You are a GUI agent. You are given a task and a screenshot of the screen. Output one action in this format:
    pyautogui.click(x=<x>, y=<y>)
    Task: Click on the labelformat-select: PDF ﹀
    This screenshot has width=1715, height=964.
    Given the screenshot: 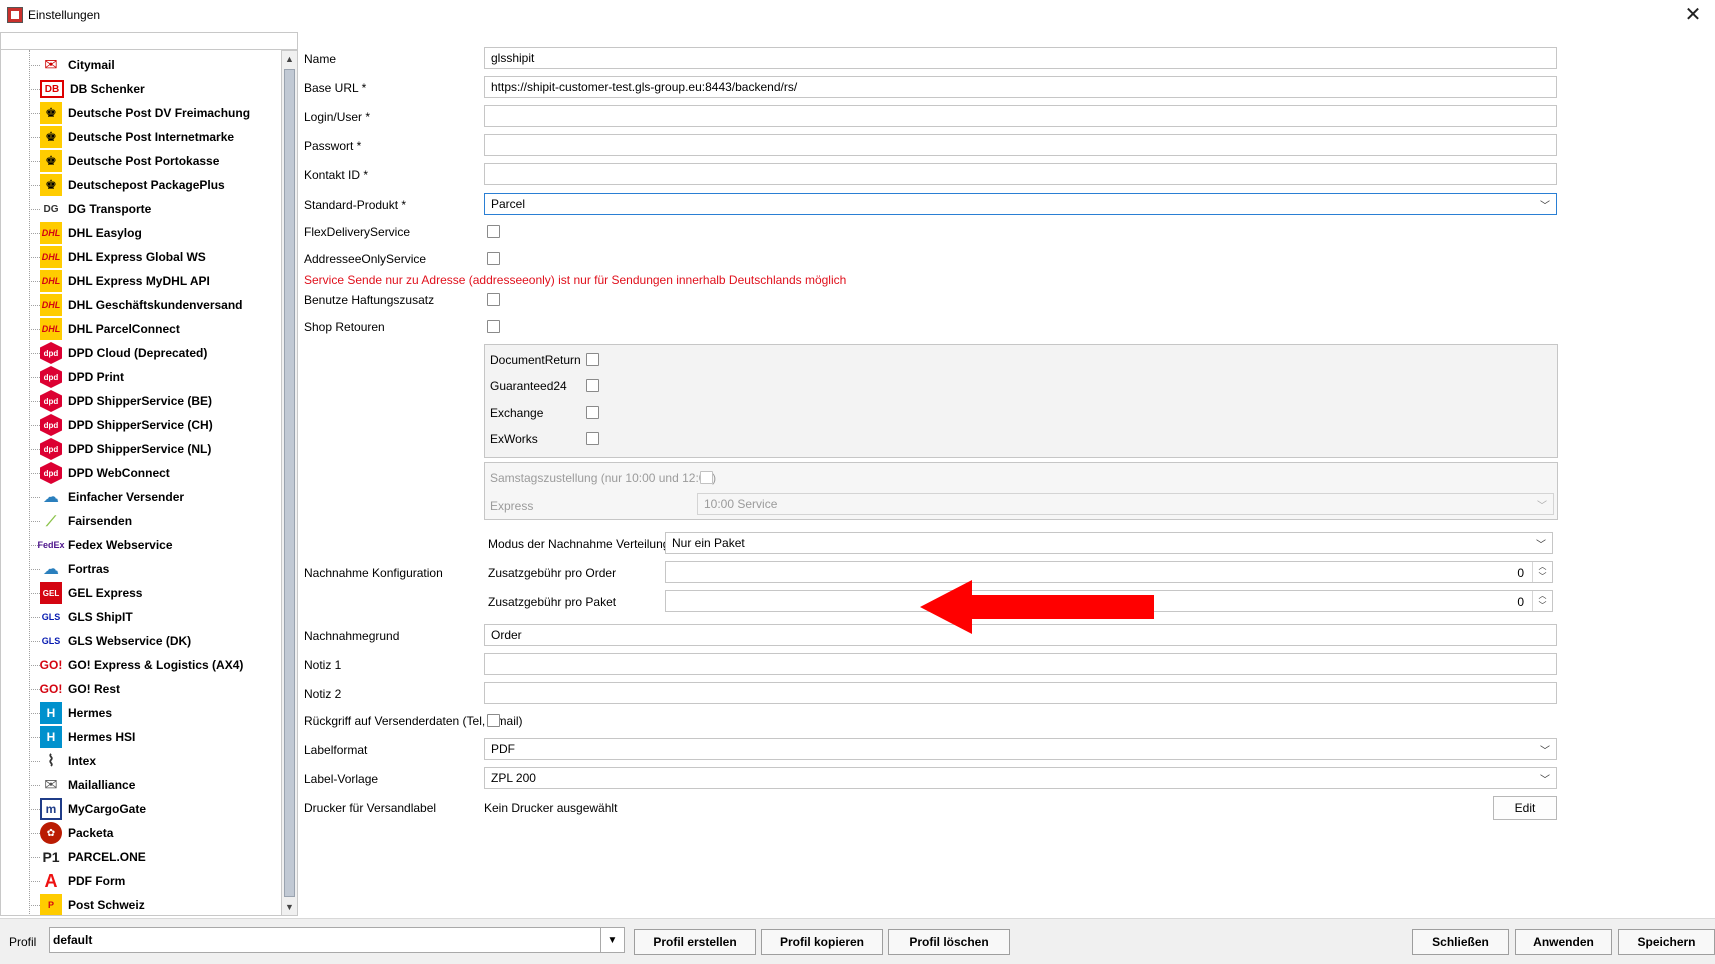 What is the action you would take?
    pyautogui.click(x=1020, y=749)
    